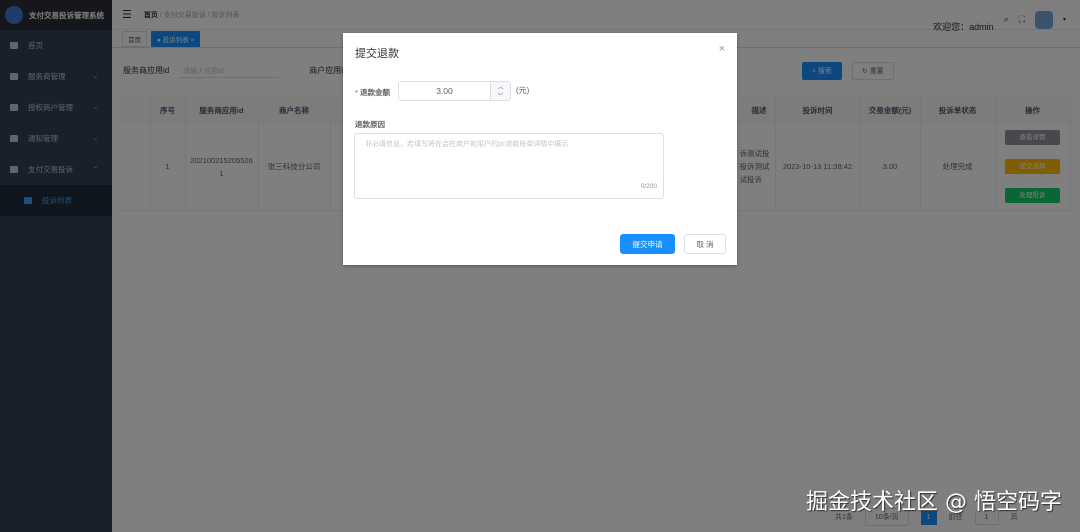 This screenshot has height=532, width=1080. Describe the element at coordinates (705, 244) in the screenshot. I see `cancel-button: 取 消` at that location.